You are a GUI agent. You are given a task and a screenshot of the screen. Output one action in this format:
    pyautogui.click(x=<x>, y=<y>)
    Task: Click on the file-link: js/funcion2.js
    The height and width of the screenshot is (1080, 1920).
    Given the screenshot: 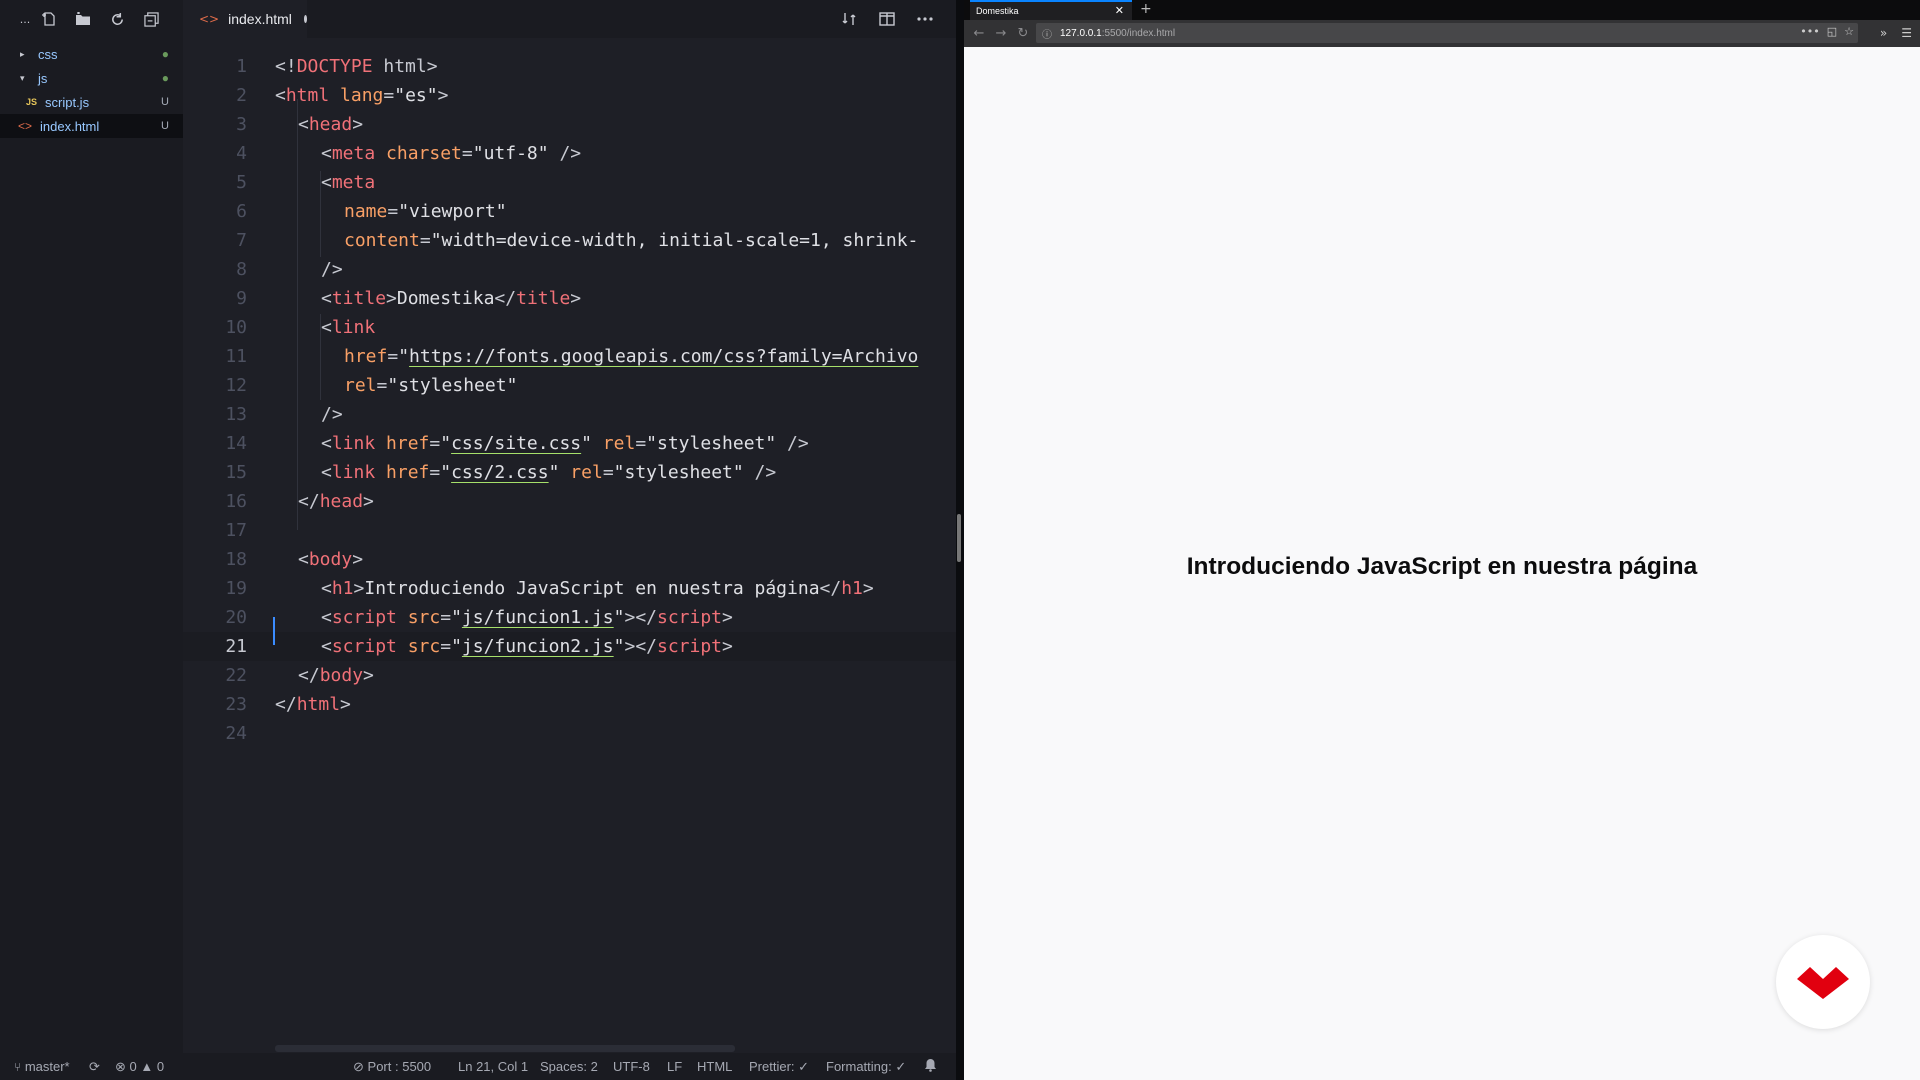 What is the action you would take?
    pyautogui.click(x=538, y=646)
    